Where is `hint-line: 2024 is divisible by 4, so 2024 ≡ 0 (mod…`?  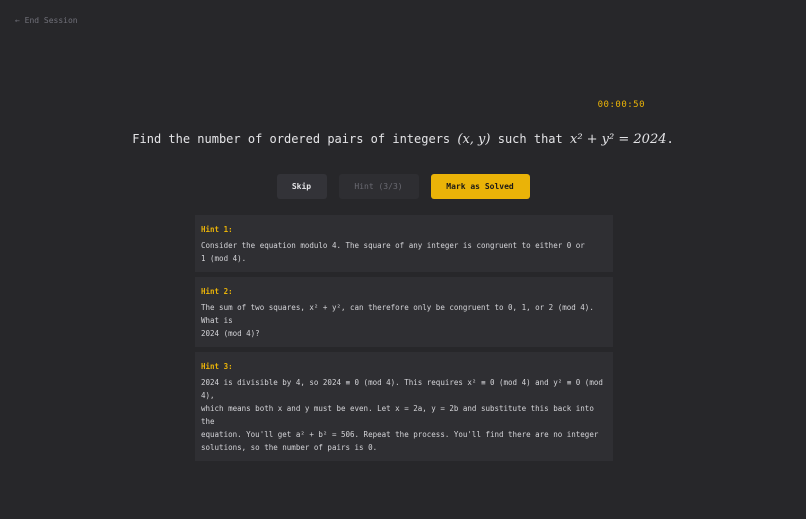 hint-line: 2024 is divisible by 4, so 2024 ≡ 0 (mod… is located at coordinates (402, 389).